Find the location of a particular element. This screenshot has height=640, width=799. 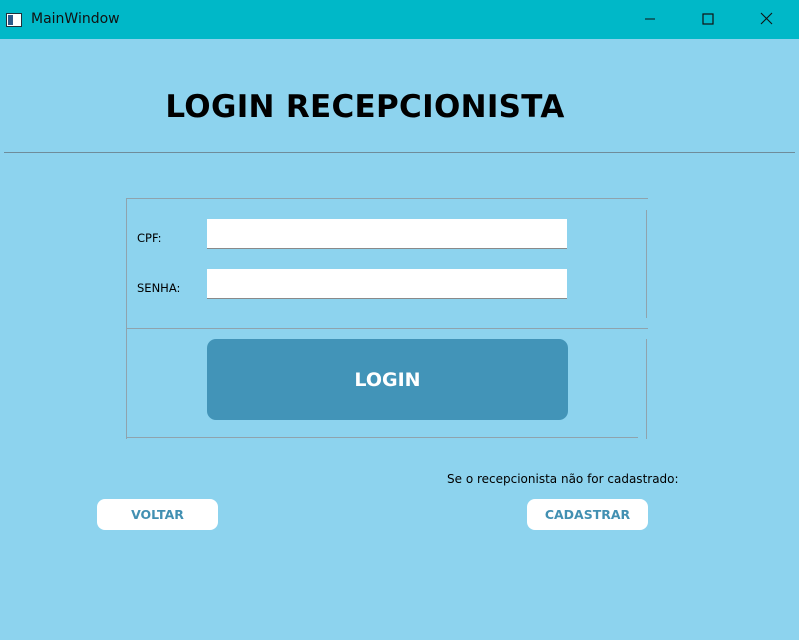

register-hint-text: Se o recepcionista não for cadastrado: is located at coordinates (563, 479).